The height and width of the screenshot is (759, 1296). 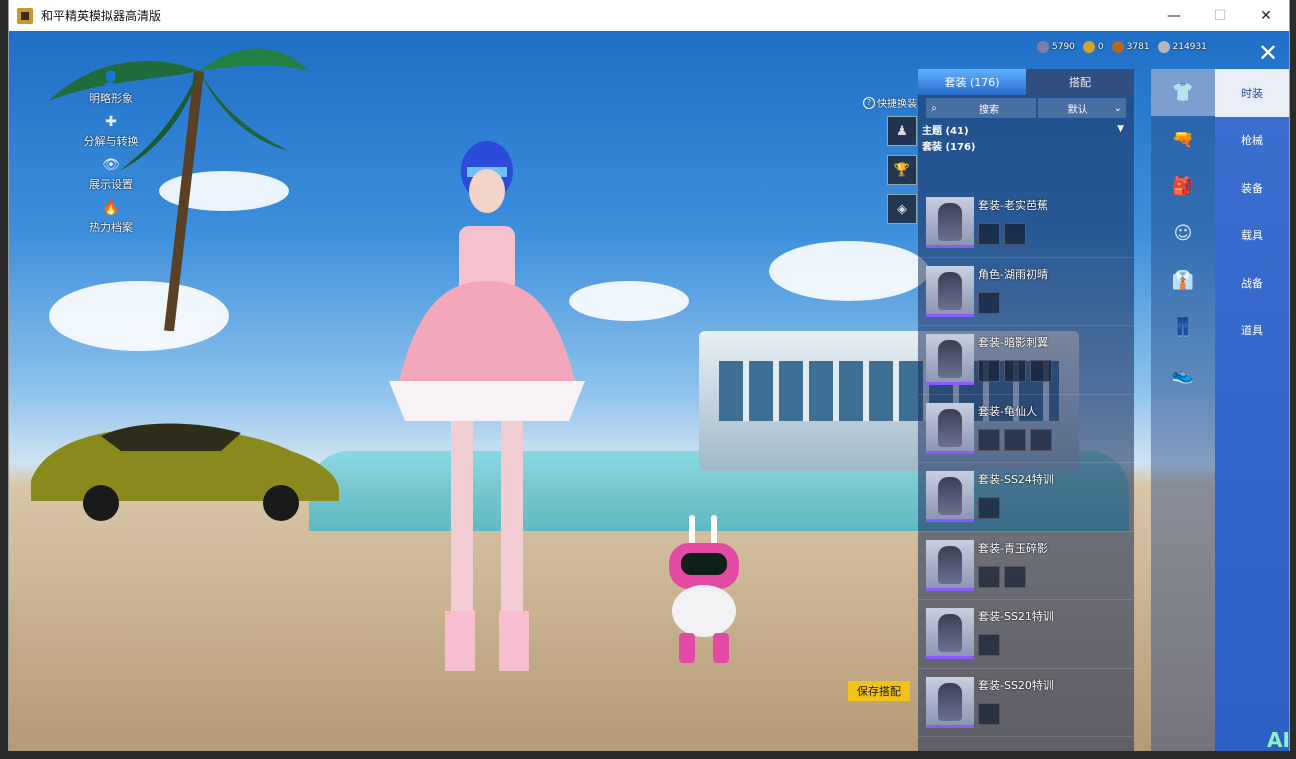 I want to click on quick-outfit-text: 快捷换装, so click(x=897, y=104).